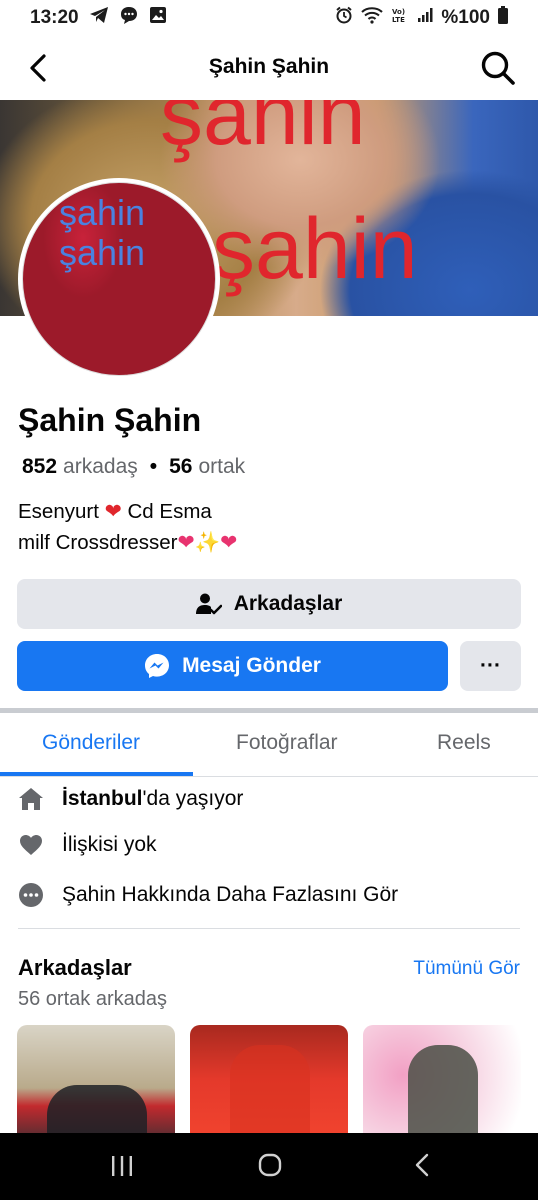  I want to click on signal-icon, so click(425, 18).